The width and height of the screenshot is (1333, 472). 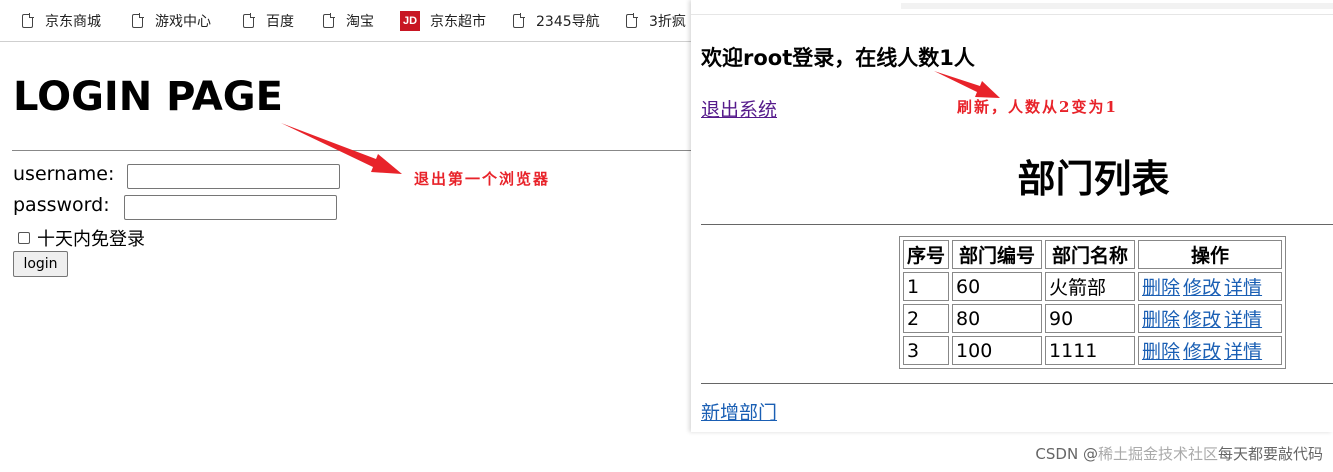 I want to click on cell-index: 2, so click(x=926, y=318).